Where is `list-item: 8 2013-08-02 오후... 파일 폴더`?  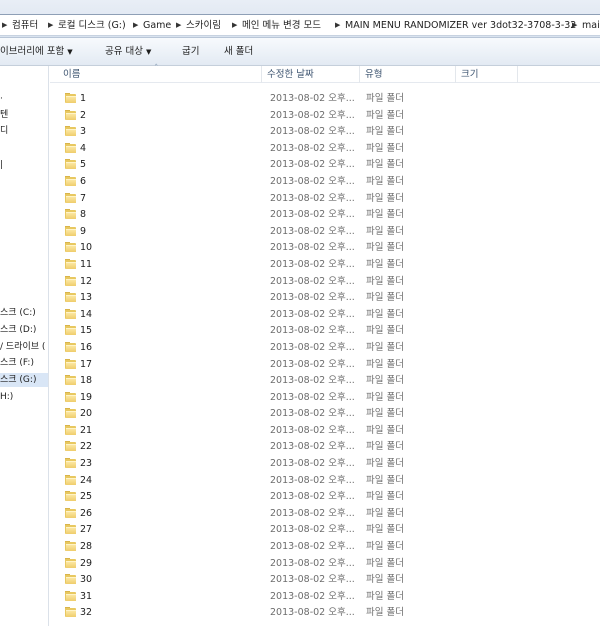
list-item: 8 2013-08-02 오후... 파일 폴더 is located at coordinates (325, 214).